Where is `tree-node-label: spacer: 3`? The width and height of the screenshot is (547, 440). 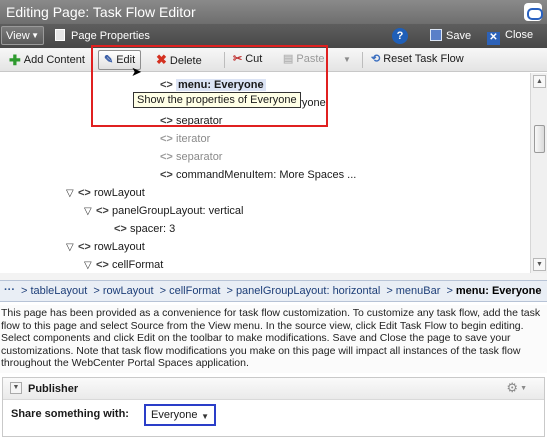 tree-node-label: spacer: 3 is located at coordinates (153, 229).